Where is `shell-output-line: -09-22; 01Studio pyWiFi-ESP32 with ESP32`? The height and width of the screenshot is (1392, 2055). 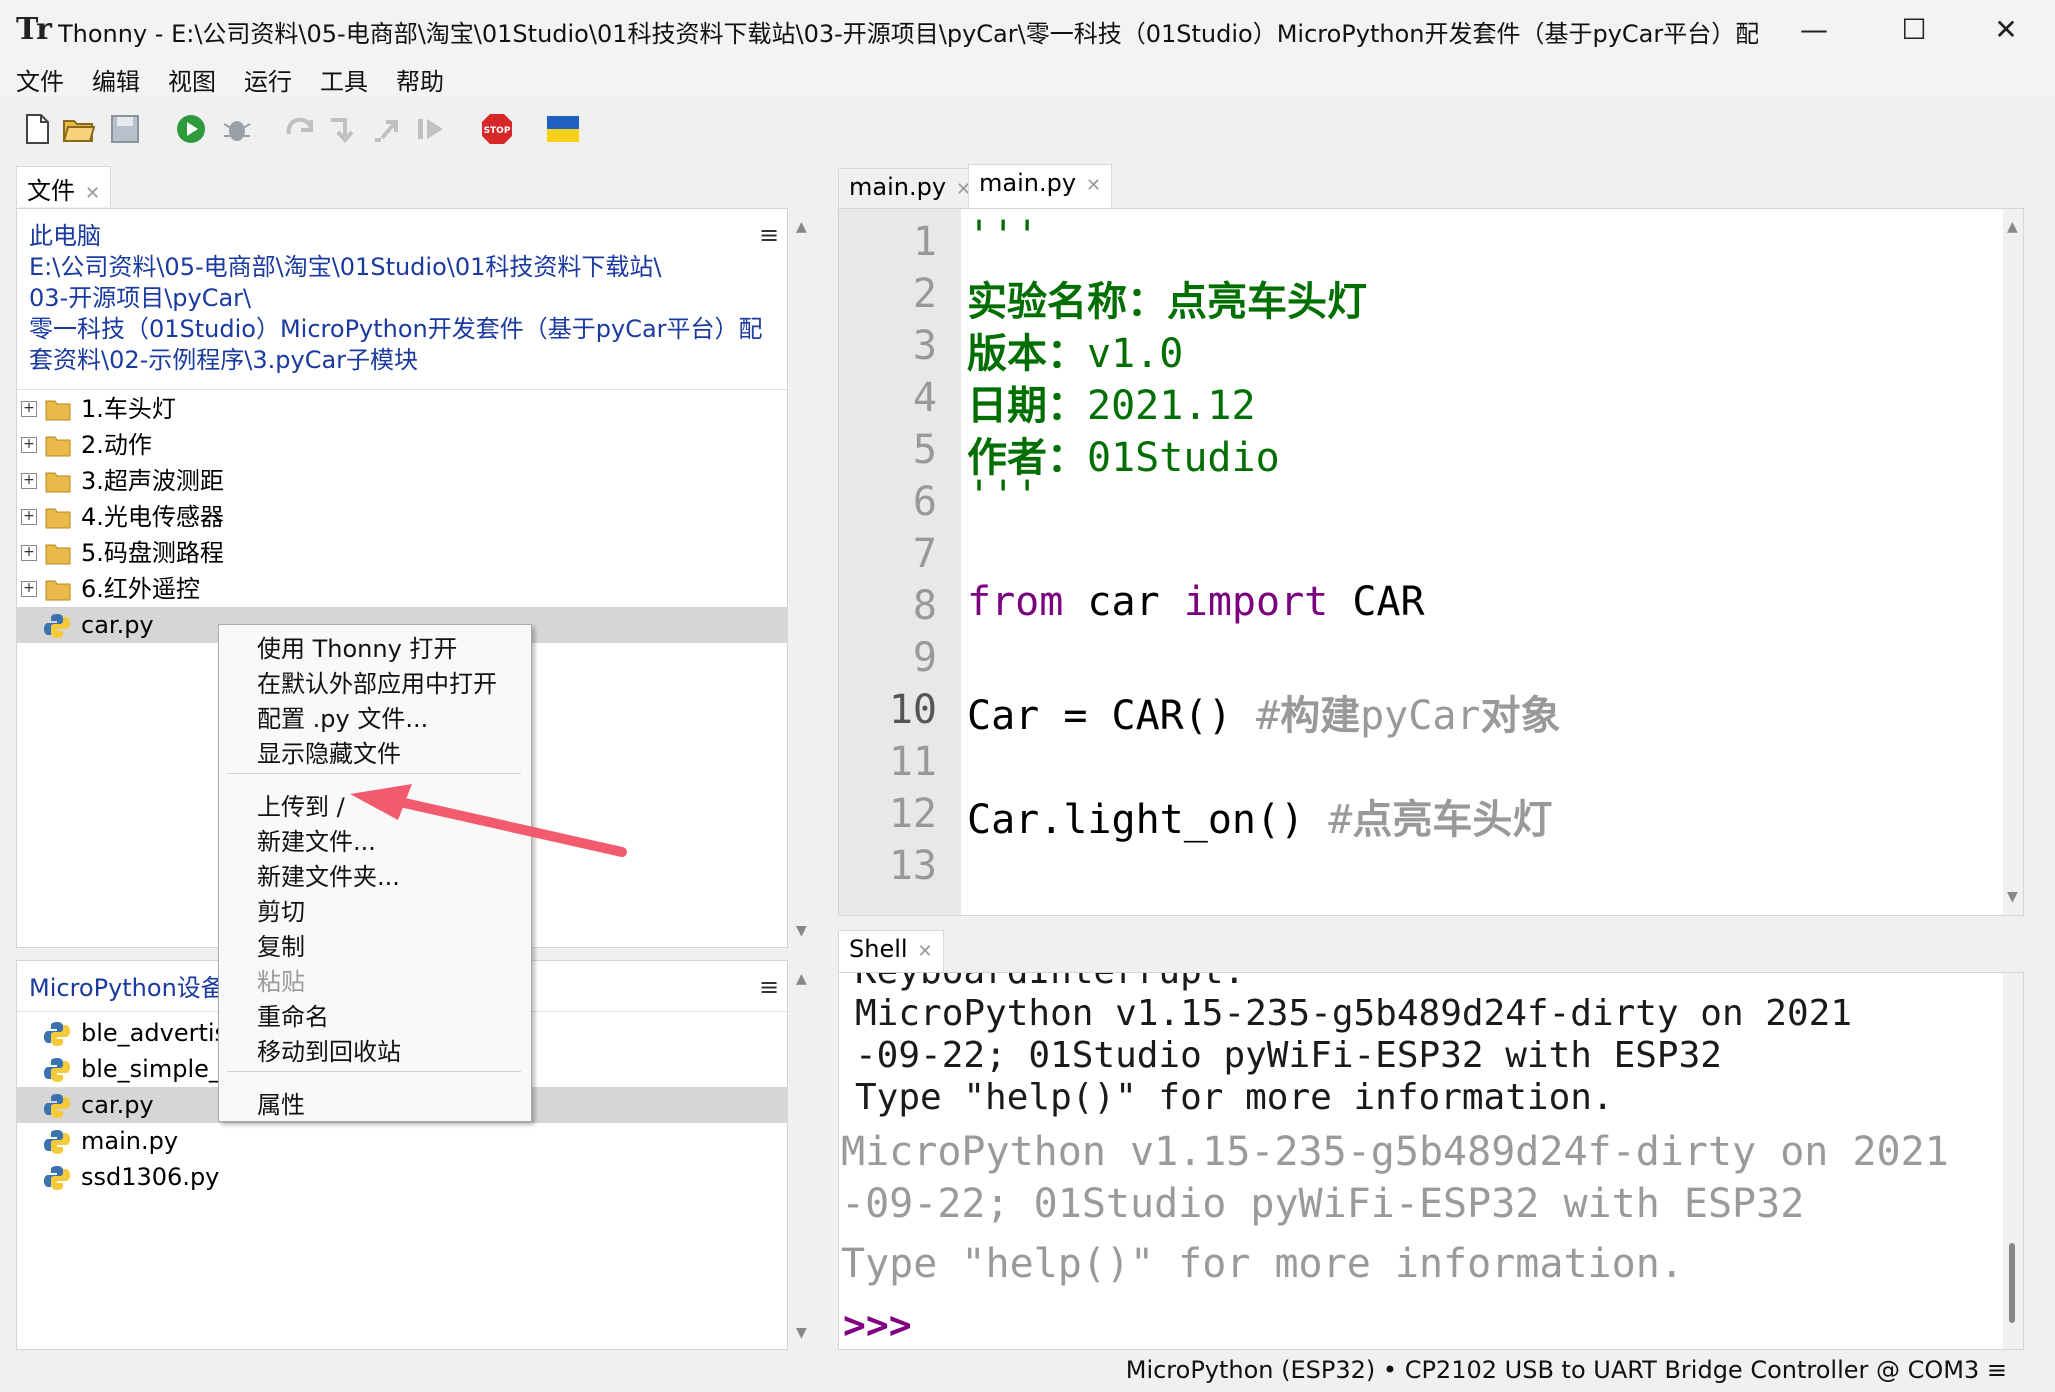
shell-output-line: -09-22; 01Studio pyWiFi-ESP32 with ESP32 is located at coordinates (1323, 1204).